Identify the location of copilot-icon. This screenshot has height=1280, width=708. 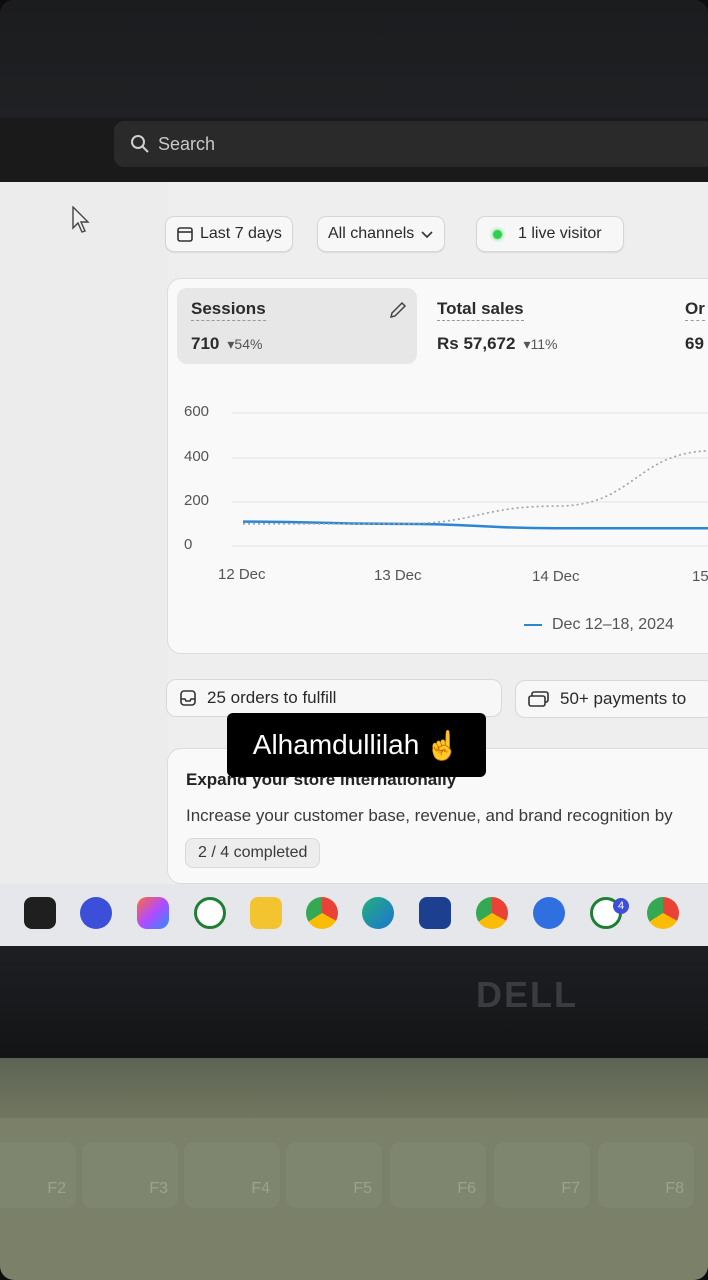
(153, 913).